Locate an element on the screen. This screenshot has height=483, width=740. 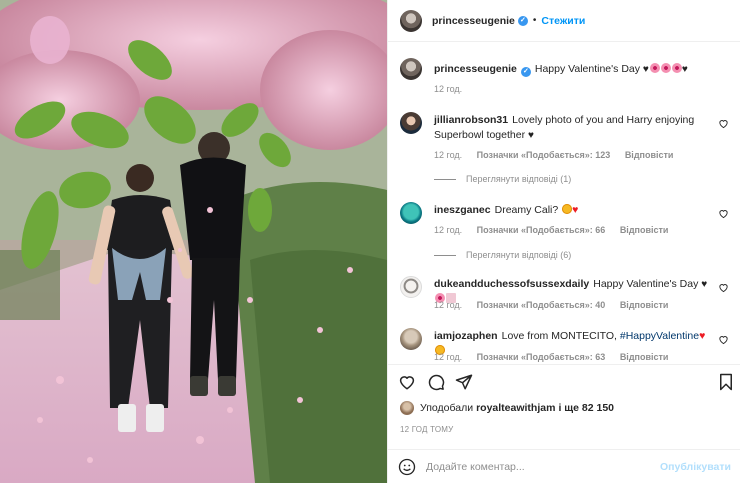
comment-input is located at coordinates (541, 467).